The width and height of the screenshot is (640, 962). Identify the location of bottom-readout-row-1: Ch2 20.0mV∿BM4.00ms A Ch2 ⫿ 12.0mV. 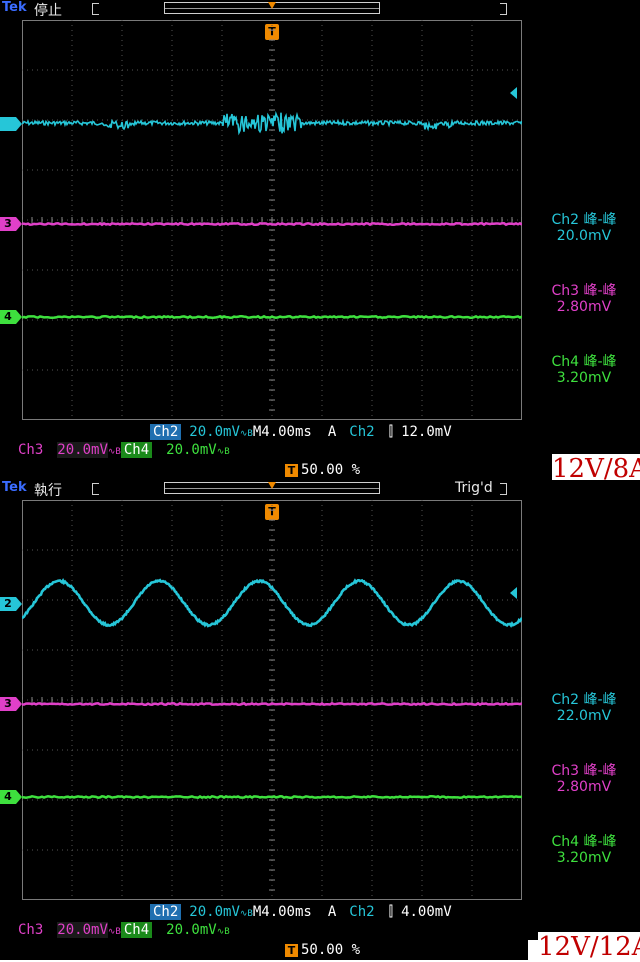
(301, 433).